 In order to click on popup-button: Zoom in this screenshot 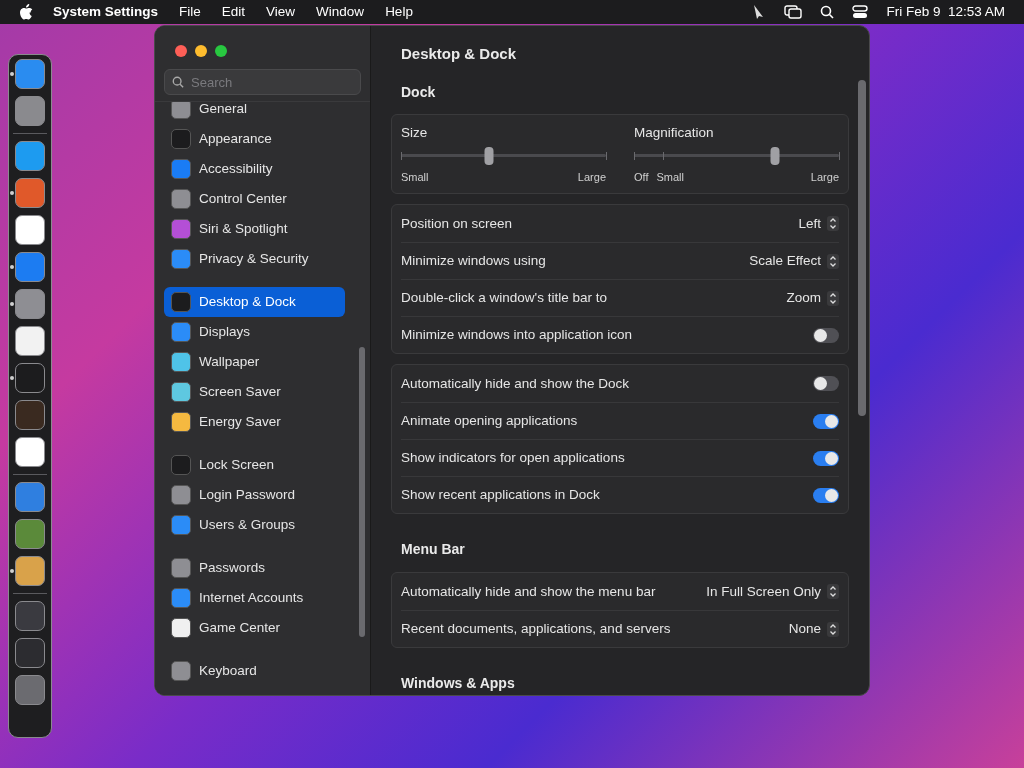, I will do `click(812, 298)`.